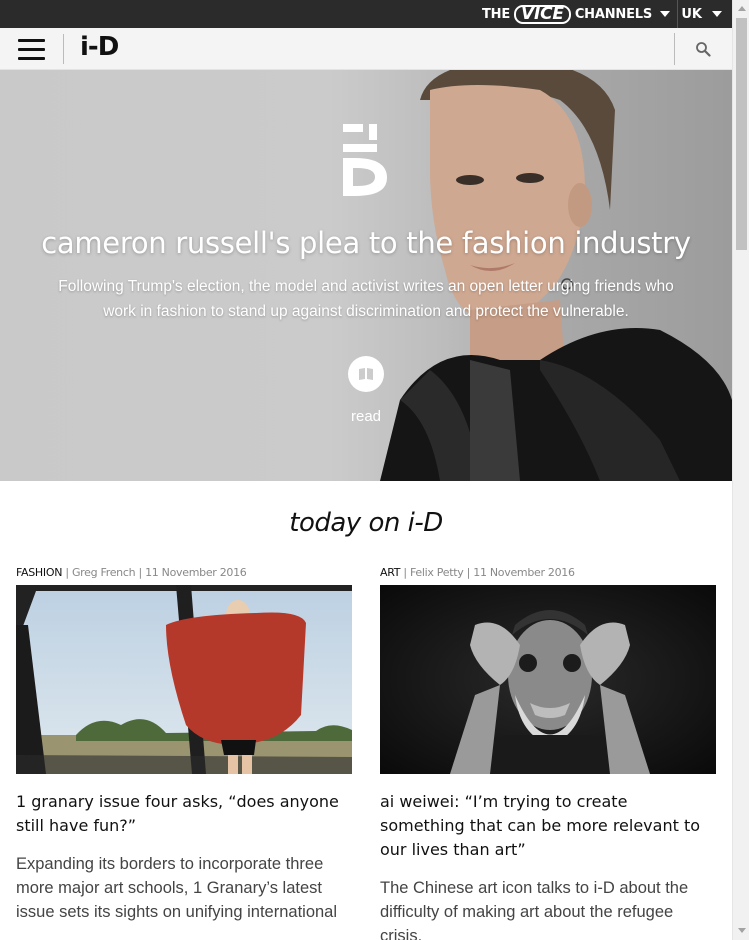 The width and height of the screenshot is (749, 940). I want to click on vice-channels-dropdown: THE VICE CHANNELS, so click(576, 14).